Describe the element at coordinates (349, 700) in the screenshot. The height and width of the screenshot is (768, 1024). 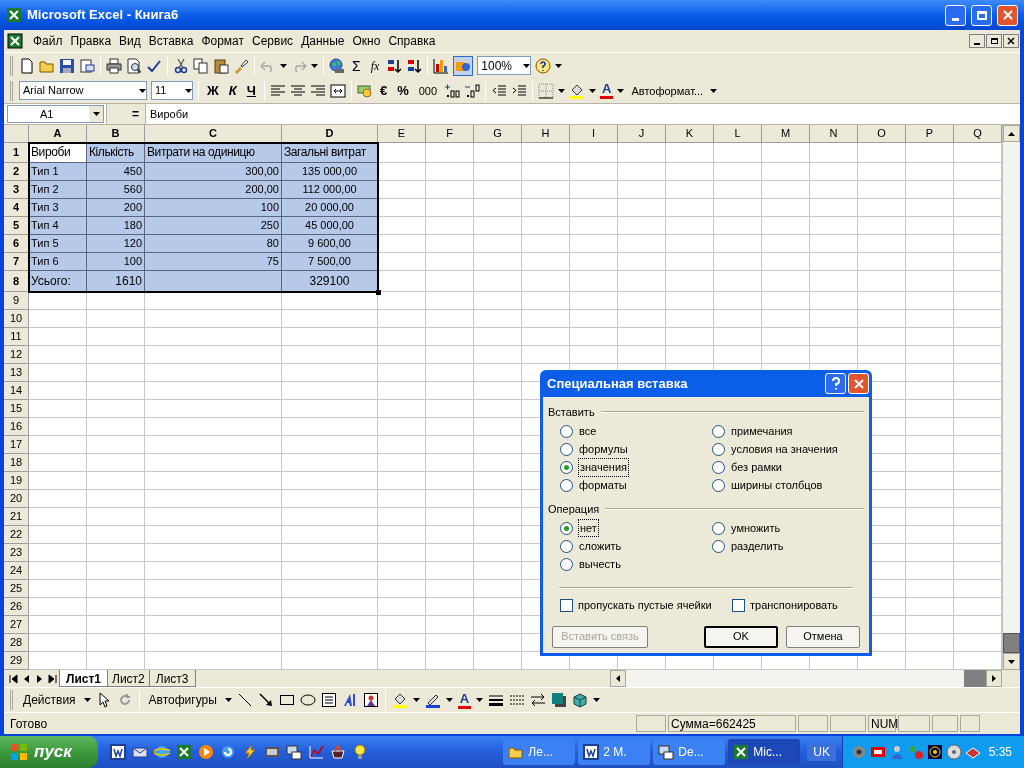
I see `wordart-icon` at that location.